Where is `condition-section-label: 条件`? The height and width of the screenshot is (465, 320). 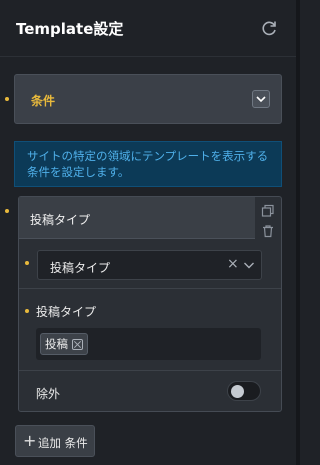 condition-section-label: 条件 is located at coordinates (43, 101).